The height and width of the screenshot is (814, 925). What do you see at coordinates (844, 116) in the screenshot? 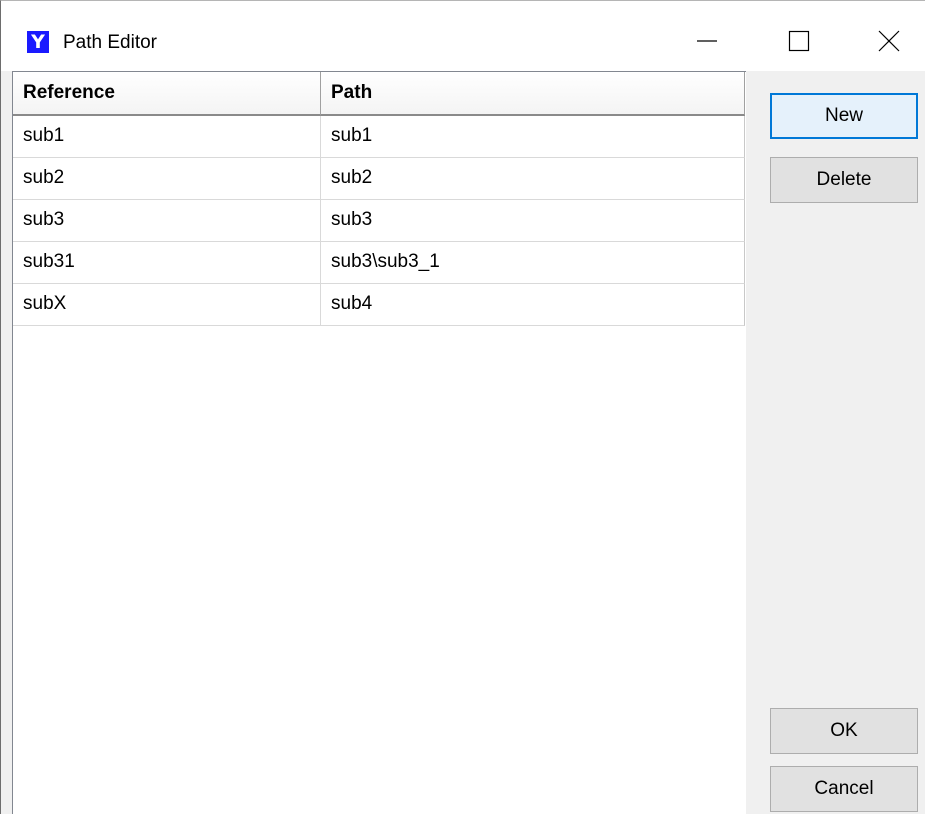
I see `new-button: New` at bounding box center [844, 116].